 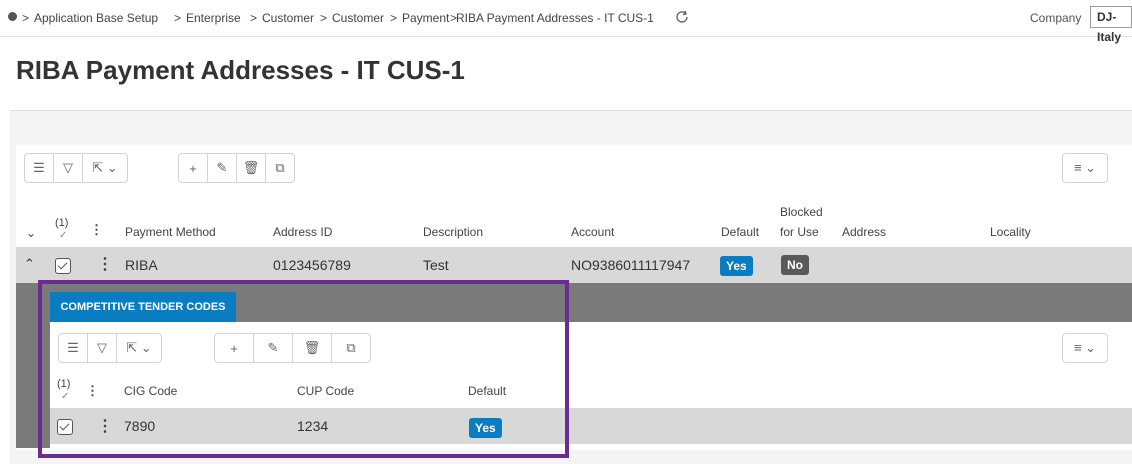 What do you see at coordinates (288, 18) in the screenshot?
I see `breadcrumb-item-customer: Customer` at bounding box center [288, 18].